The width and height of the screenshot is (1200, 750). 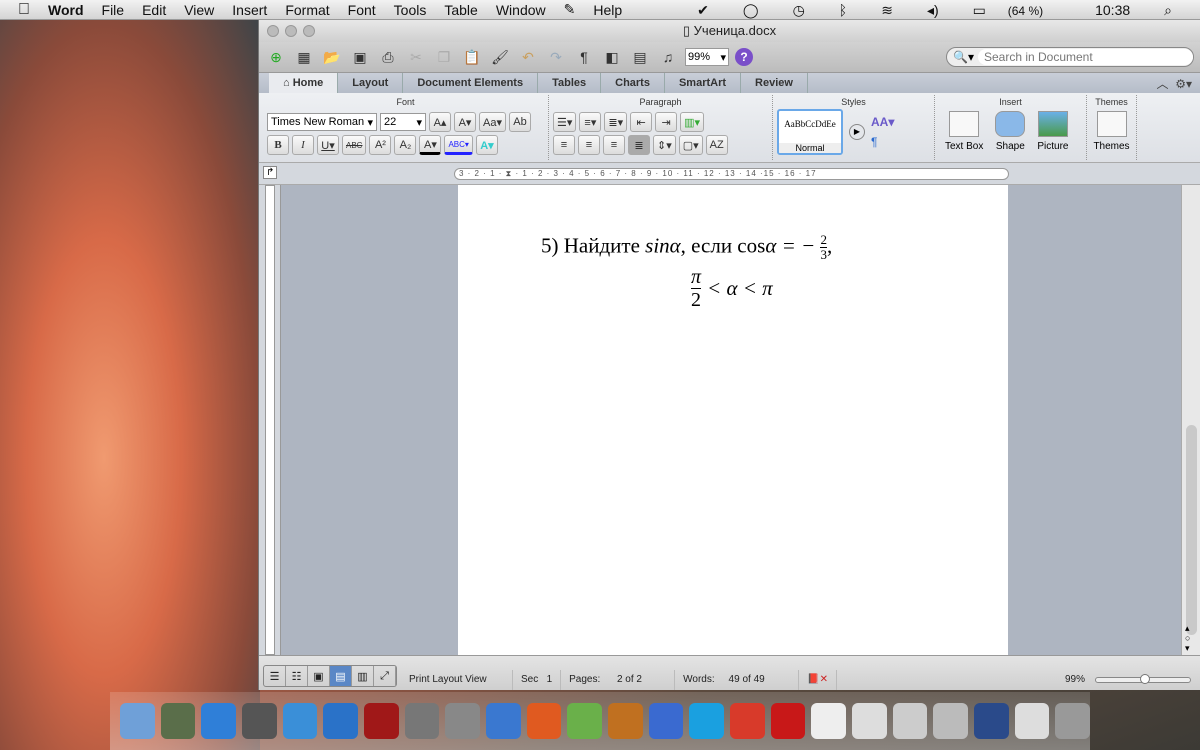 What do you see at coordinates (304, 57) in the screenshot?
I see `templates-icon: ▦` at bounding box center [304, 57].